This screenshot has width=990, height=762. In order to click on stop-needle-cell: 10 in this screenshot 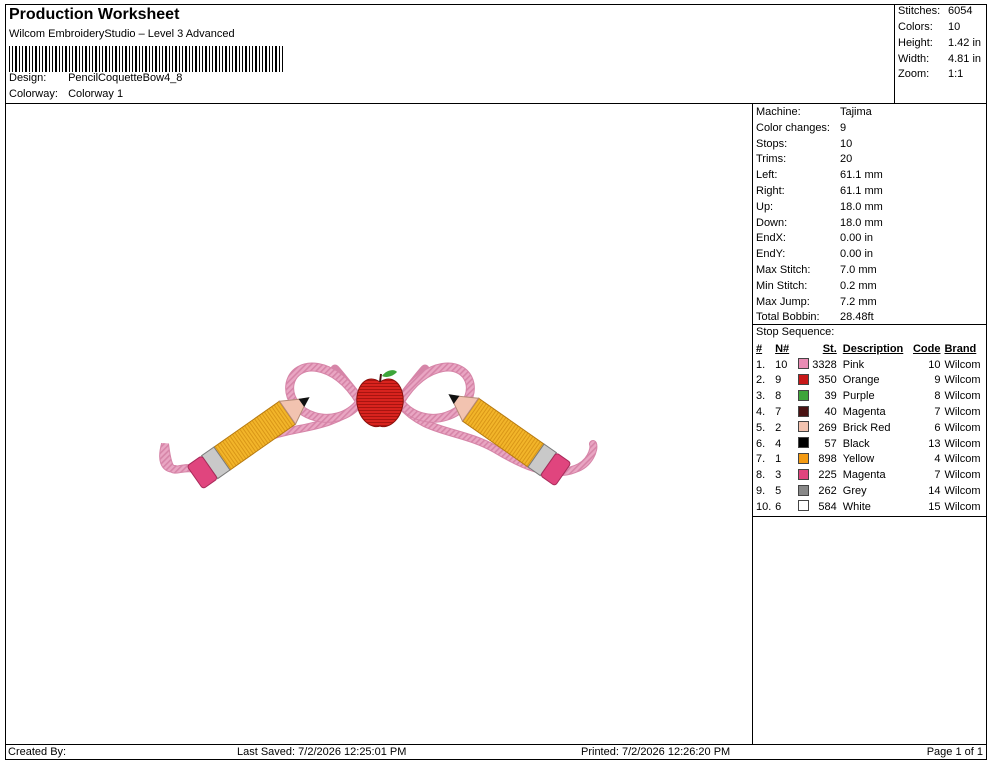, I will do `click(781, 364)`.